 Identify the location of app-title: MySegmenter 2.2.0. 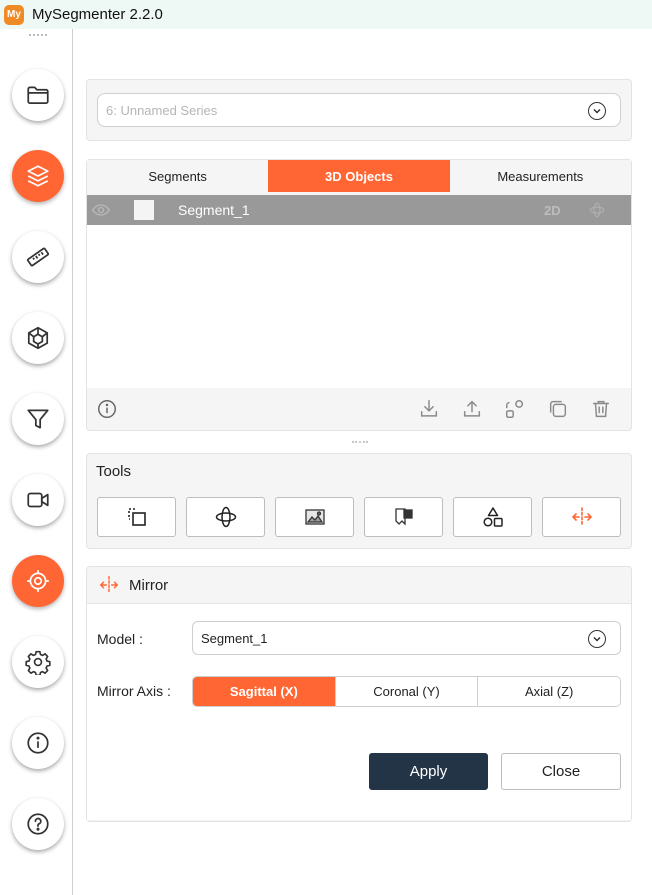
(97, 14).